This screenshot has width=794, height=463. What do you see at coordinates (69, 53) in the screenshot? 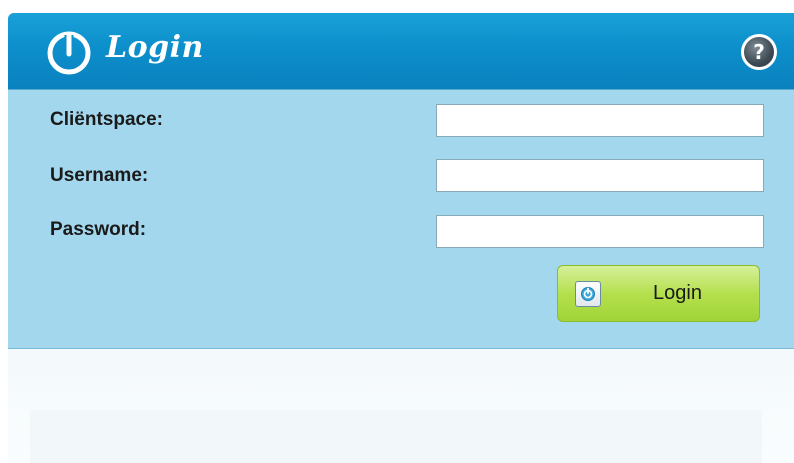
I see `power-logo-icon` at bounding box center [69, 53].